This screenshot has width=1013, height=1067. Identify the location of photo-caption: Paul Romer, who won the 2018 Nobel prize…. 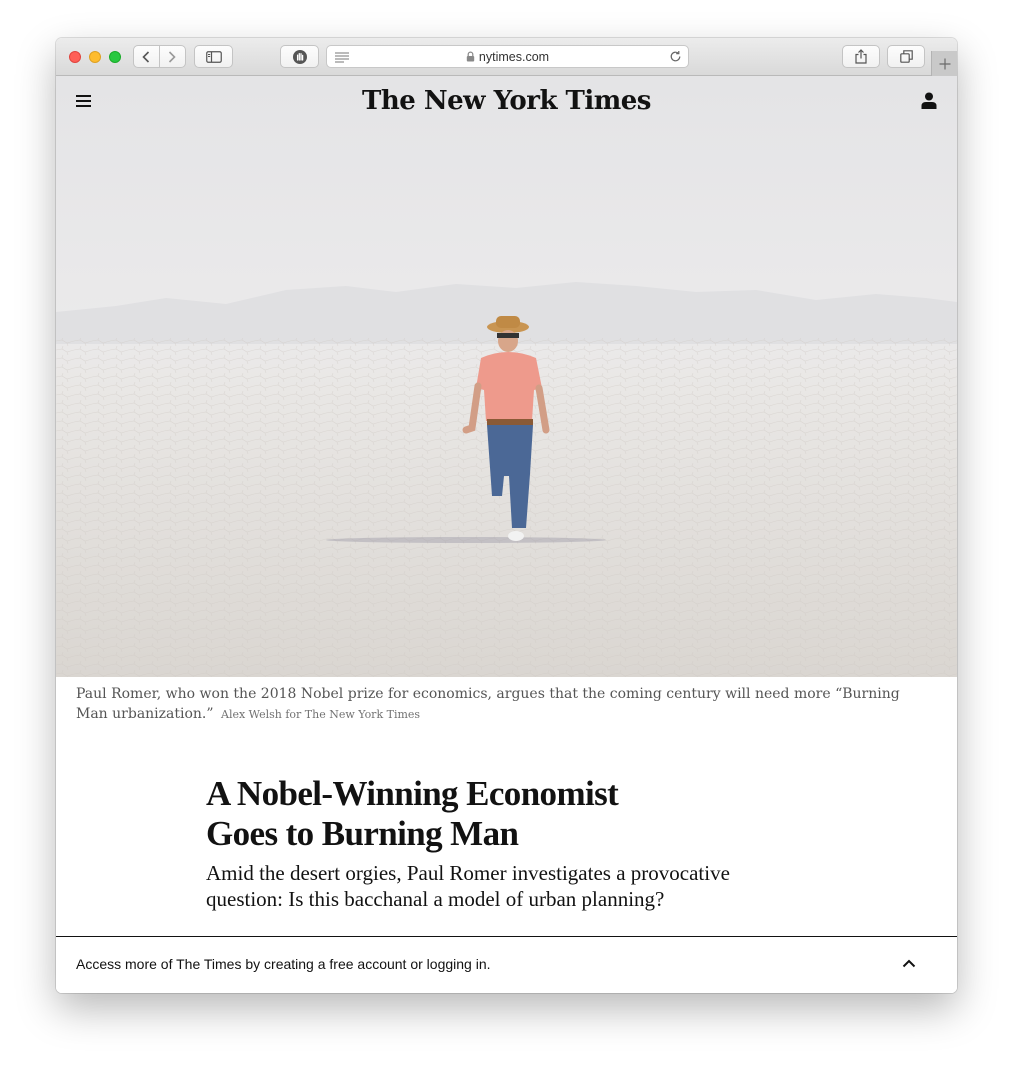
(491, 704).